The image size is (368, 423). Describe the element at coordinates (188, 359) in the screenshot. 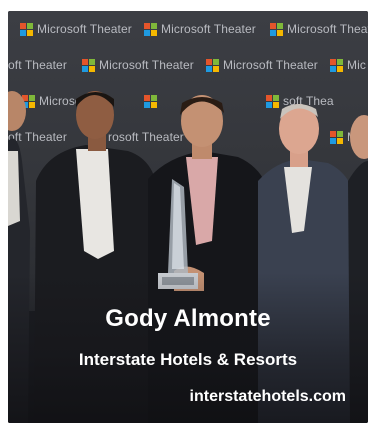

I see `company-name: Interstate Hotels & Resorts` at that location.